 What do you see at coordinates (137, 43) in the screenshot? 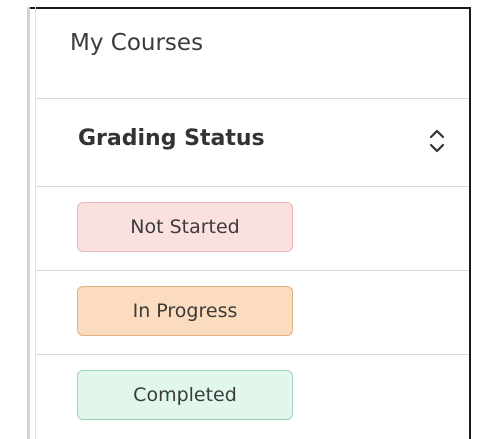
I see `page-title: My Courses` at bounding box center [137, 43].